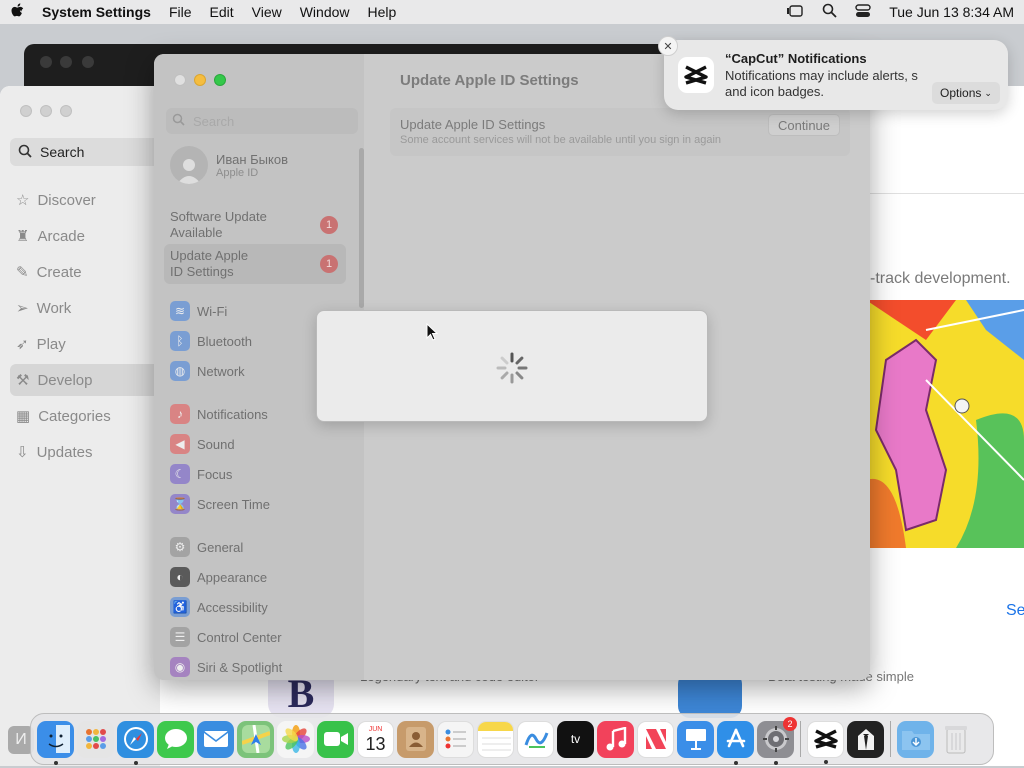 The image size is (1024, 768). What do you see at coordinates (255, 637) in the screenshot?
I see `sidebar-item-control-center: ☰ Control Center` at bounding box center [255, 637].